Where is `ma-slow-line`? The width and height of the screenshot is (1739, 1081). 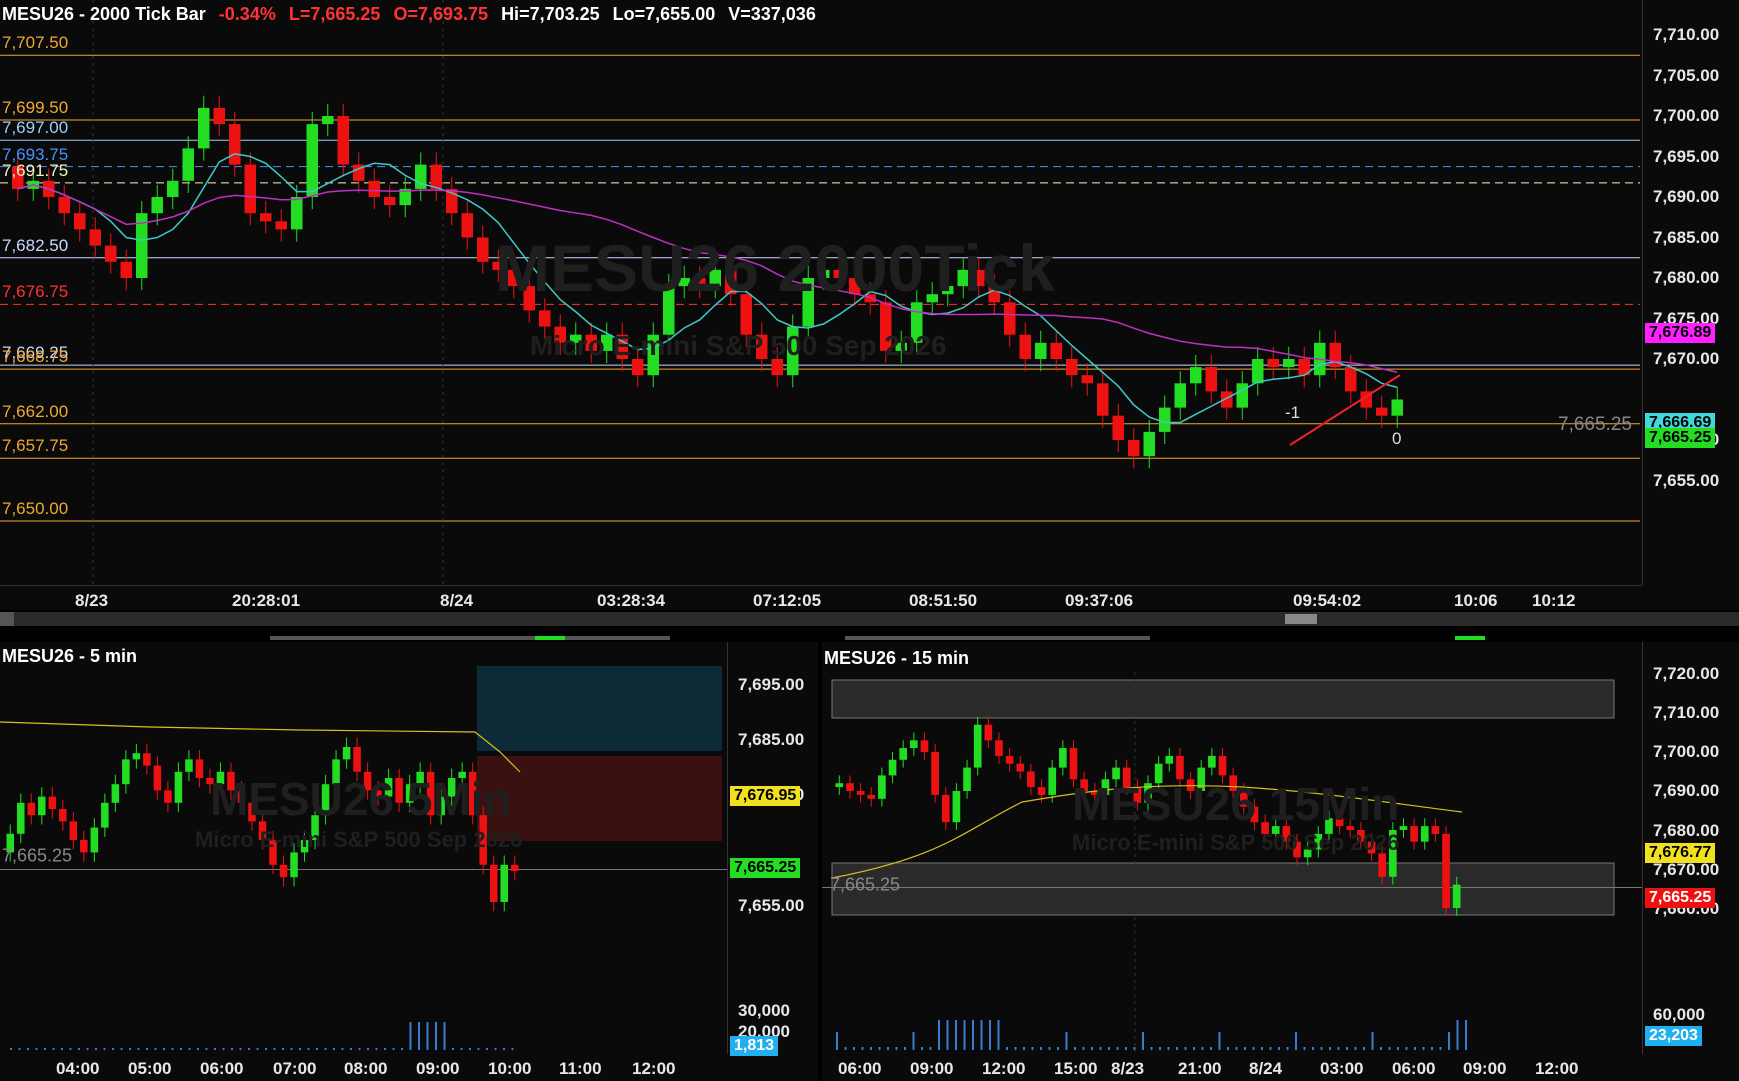
ma-slow-line is located at coordinates (707, 278).